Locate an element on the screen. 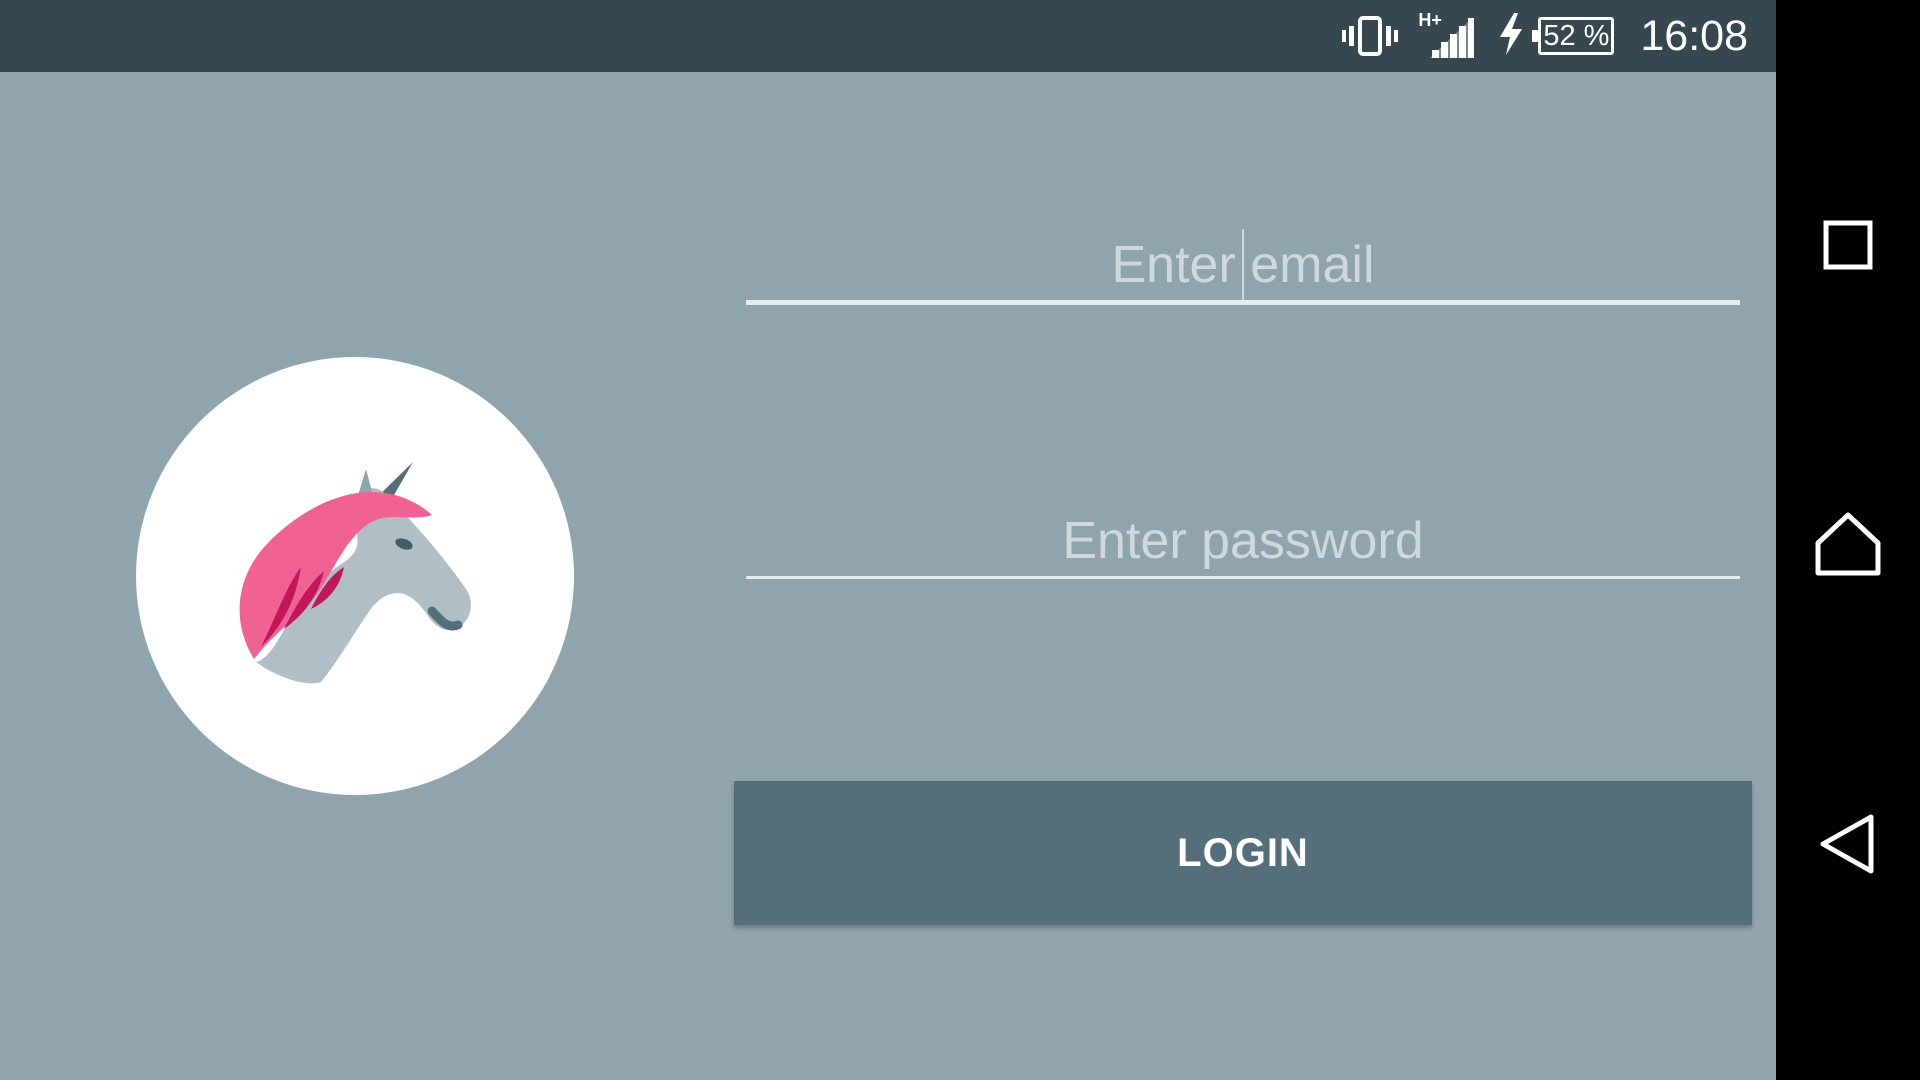 This screenshot has height=1080, width=1920. status-clock: 16:08 is located at coordinates (1694, 35).